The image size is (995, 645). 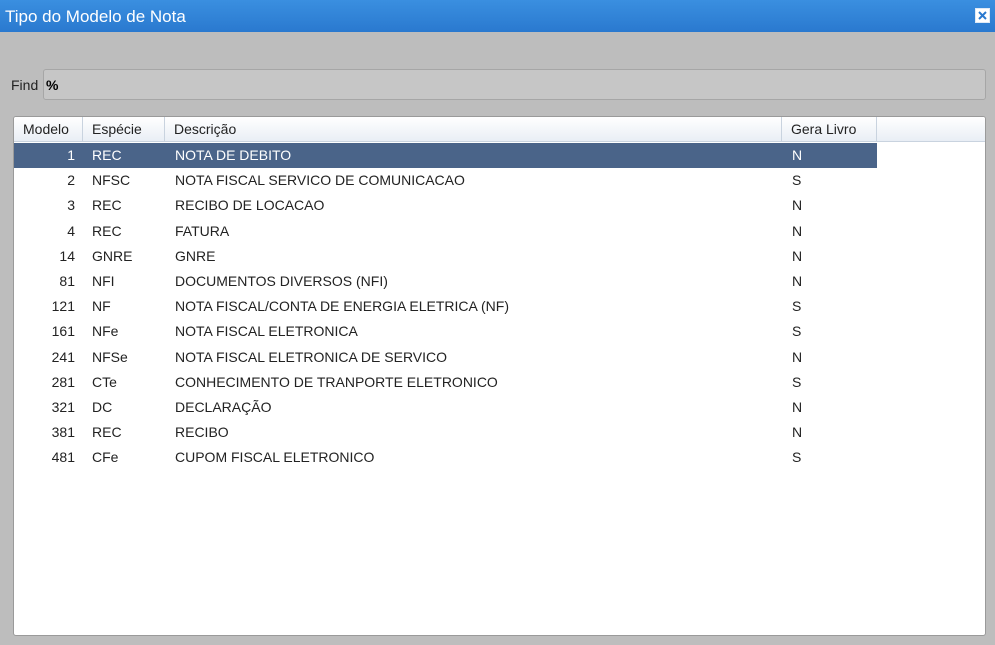 I want to click on table-row: 3 REC RECIBO DE LOCACAO N, so click(x=499, y=205).